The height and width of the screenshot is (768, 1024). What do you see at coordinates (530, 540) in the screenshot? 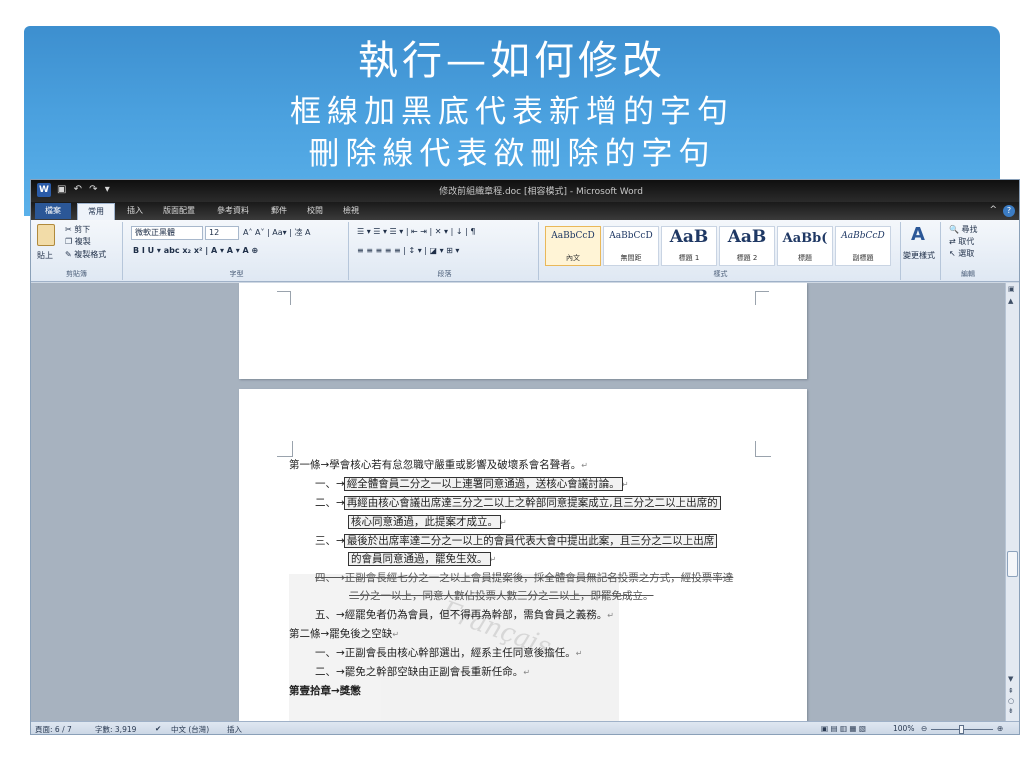
I see `inserted-text: 最後於出席率達二分之一以上的會員代表大會中提出此案，且三分之二以上出席` at bounding box center [530, 540].